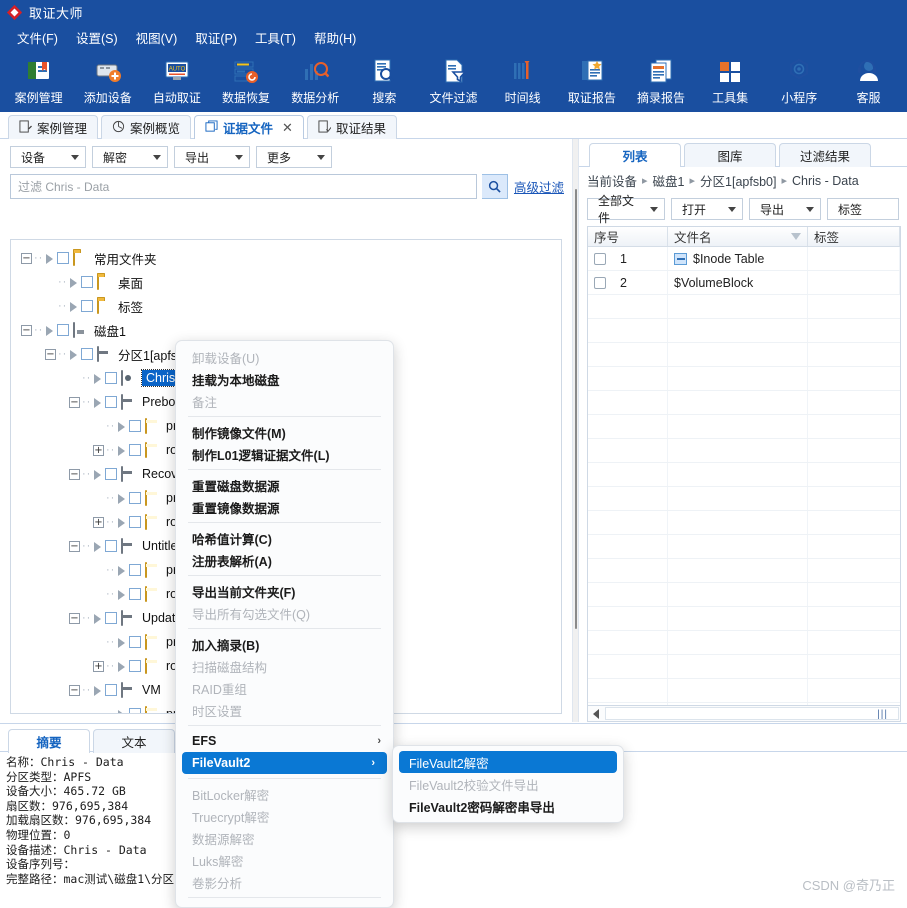 This screenshot has height=908, width=907. I want to click on all-files-dropdown-button: 全部文件, so click(626, 209).